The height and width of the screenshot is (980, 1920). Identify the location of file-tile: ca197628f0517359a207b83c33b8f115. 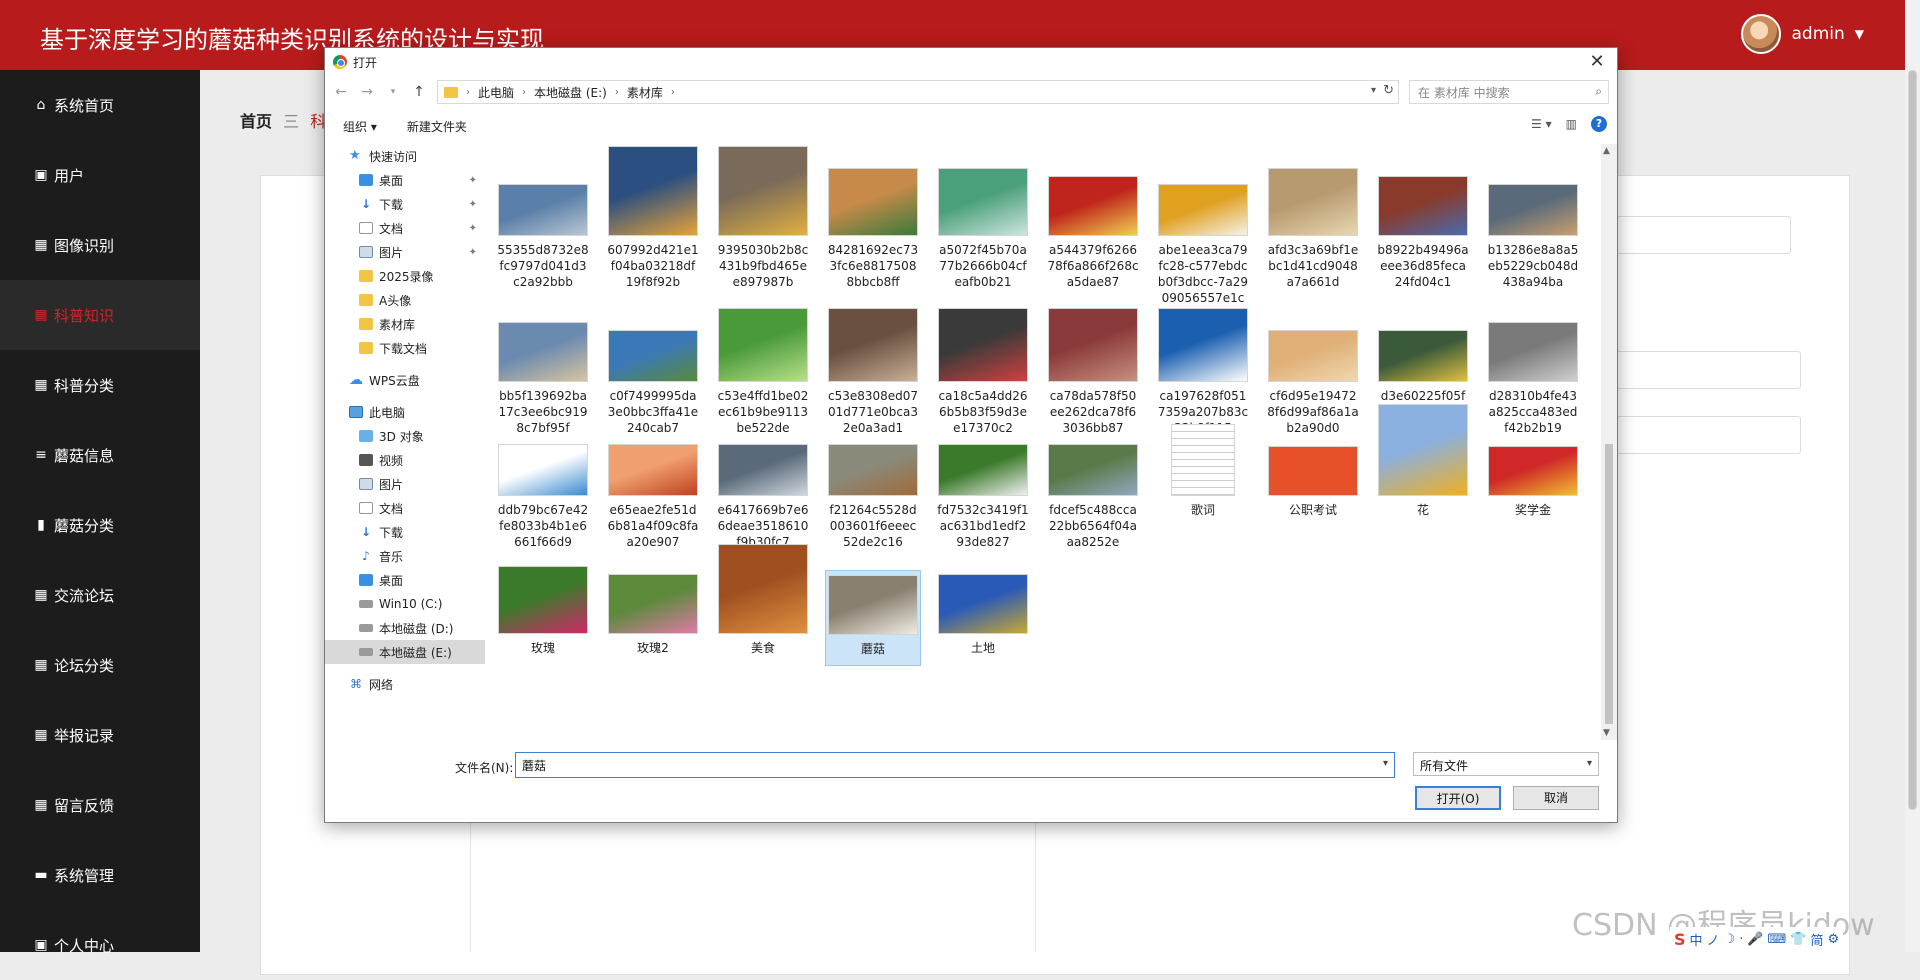
(1203, 370).